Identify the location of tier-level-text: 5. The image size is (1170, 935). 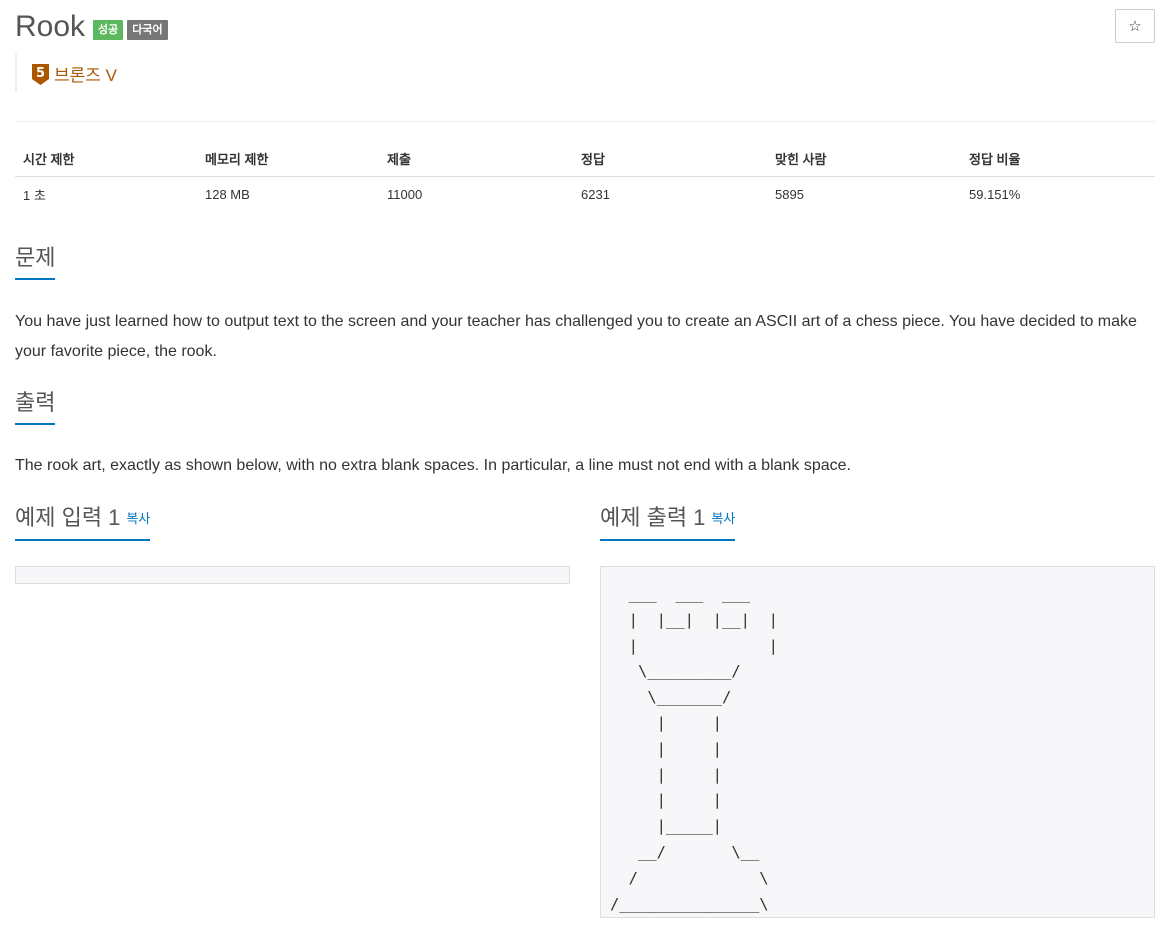
(40, 73).